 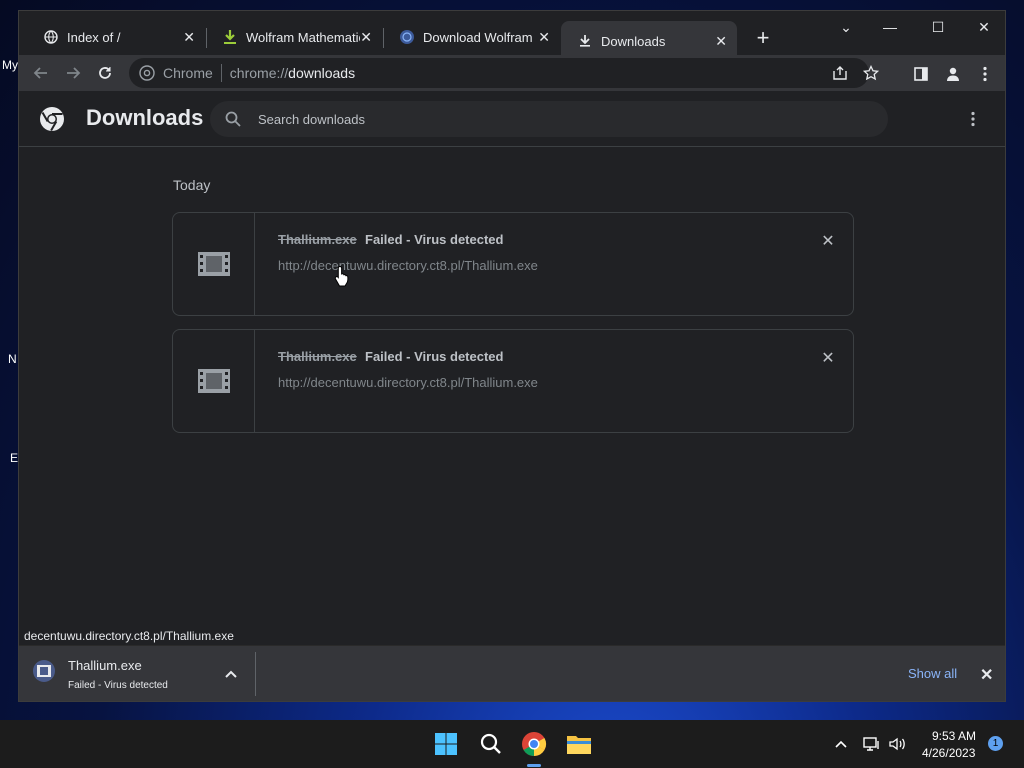 I want to click on tab-download-wolfram: Download Wolfram M ✕, so click(x=471, y=37).